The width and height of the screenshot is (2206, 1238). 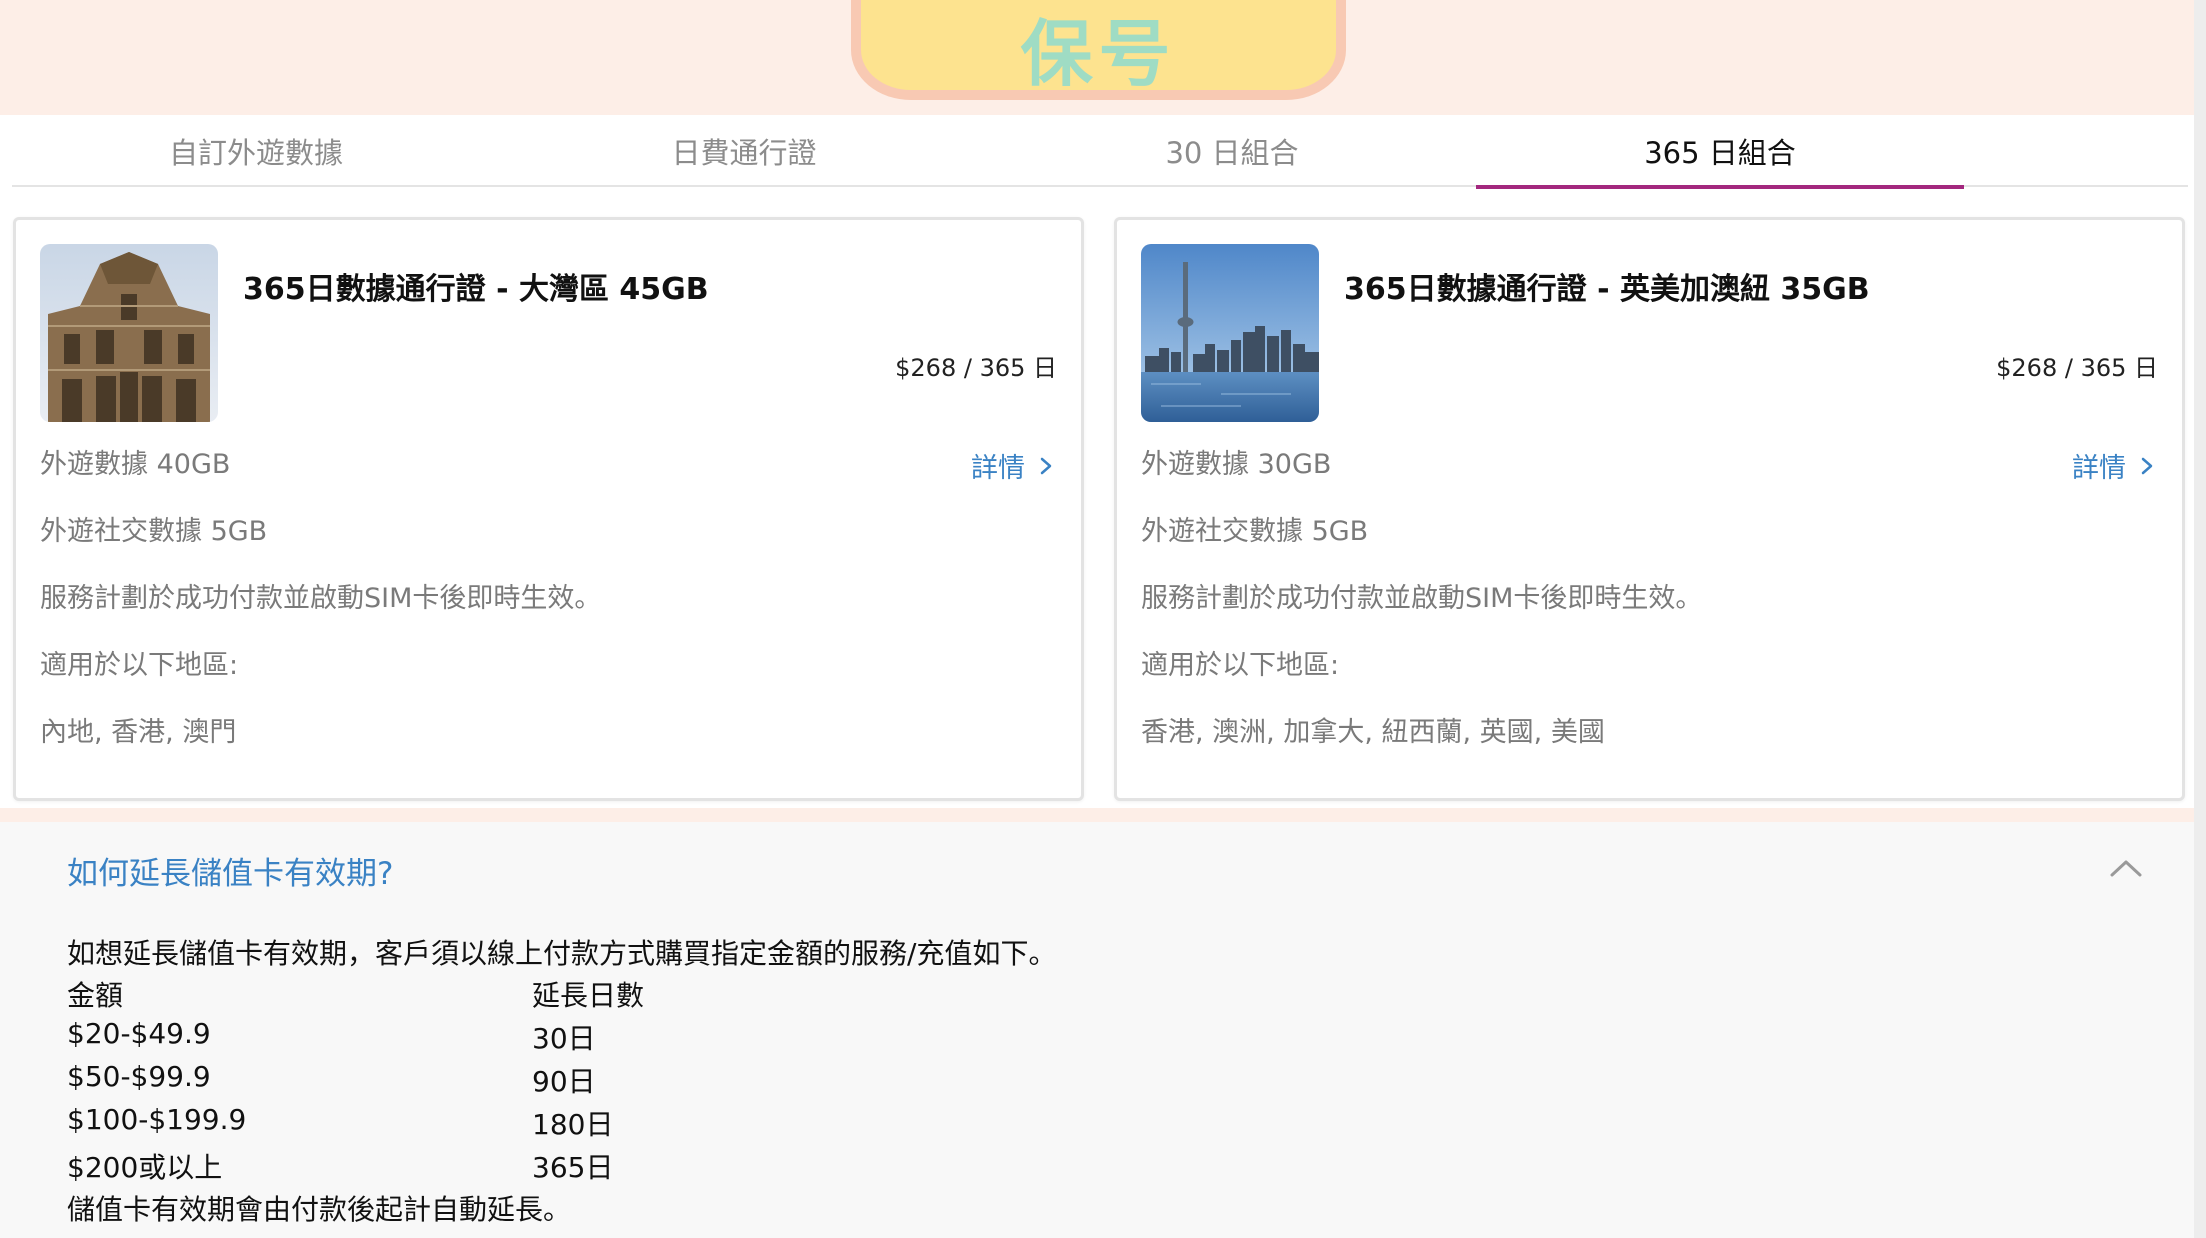 What do you see at coordinates (744, 151) in the screenshot?
I see `tab-daily-pass: 日費通行證` at bounding box center [744, 151].